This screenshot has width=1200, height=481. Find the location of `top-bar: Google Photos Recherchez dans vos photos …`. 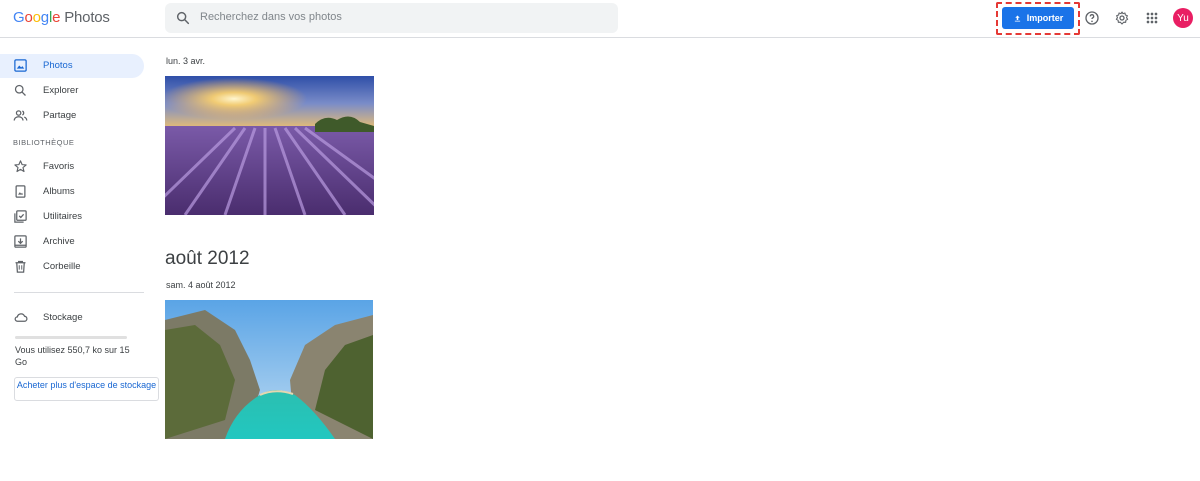

top-bar: Google Photos Recherchez dans vos photos … is located at coordinates (600, 19).